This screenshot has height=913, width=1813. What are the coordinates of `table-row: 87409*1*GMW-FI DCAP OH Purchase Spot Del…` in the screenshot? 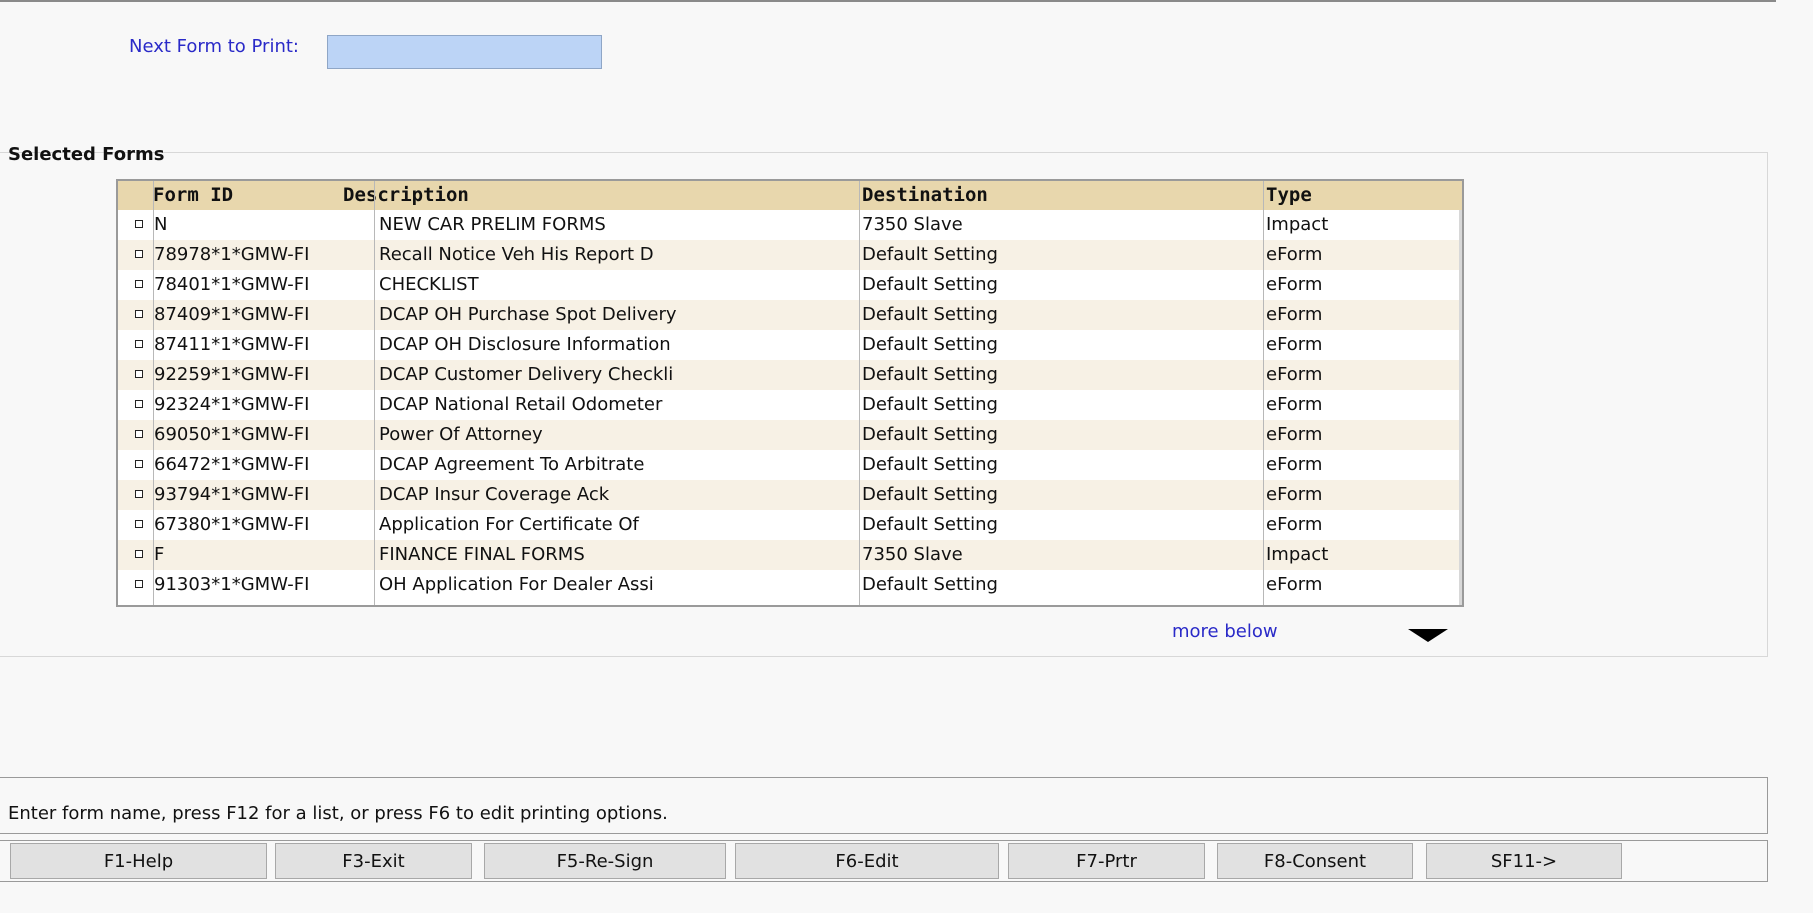 It's located at (790, 315).